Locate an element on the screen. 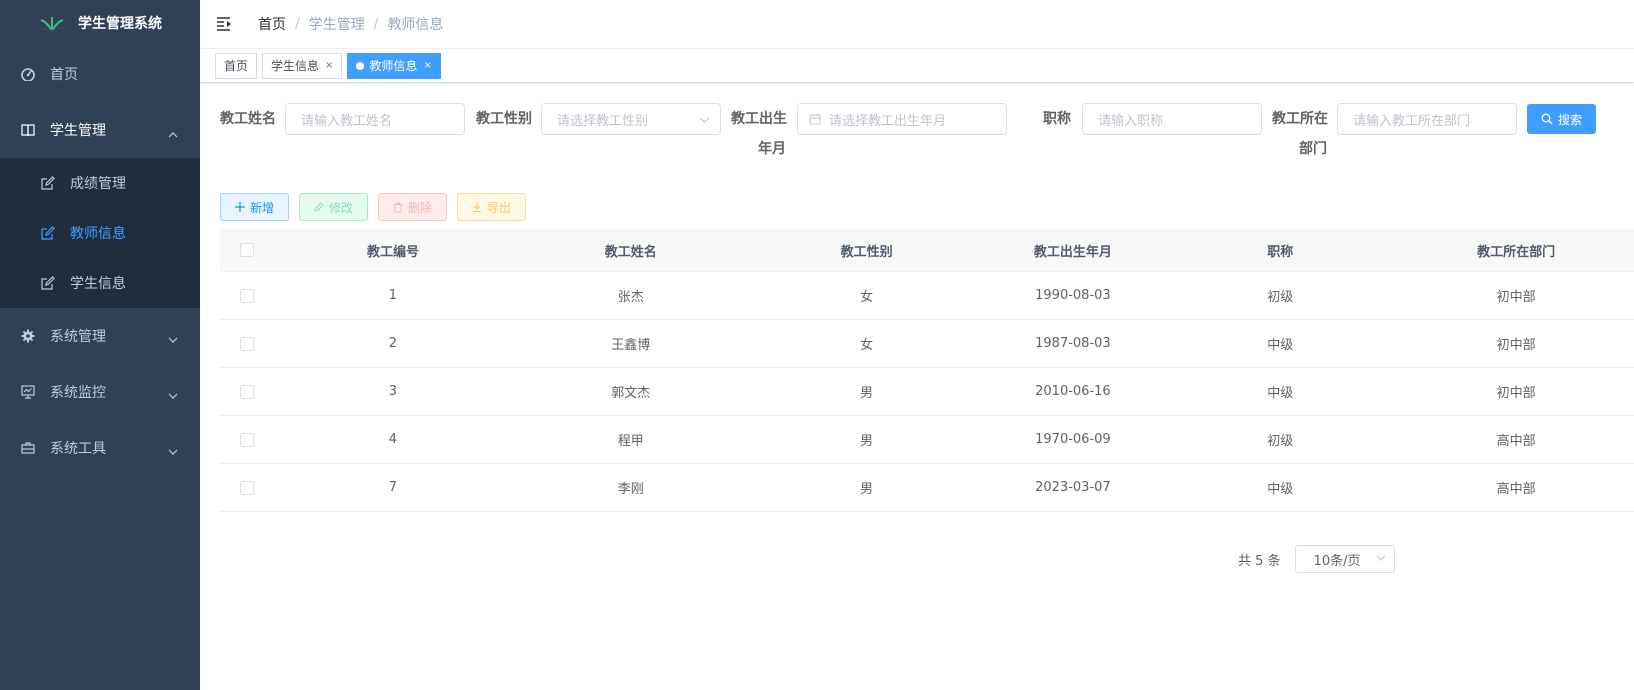  teacher-name-input: 请输入教工姓名 is located at coordinates (375, 119).